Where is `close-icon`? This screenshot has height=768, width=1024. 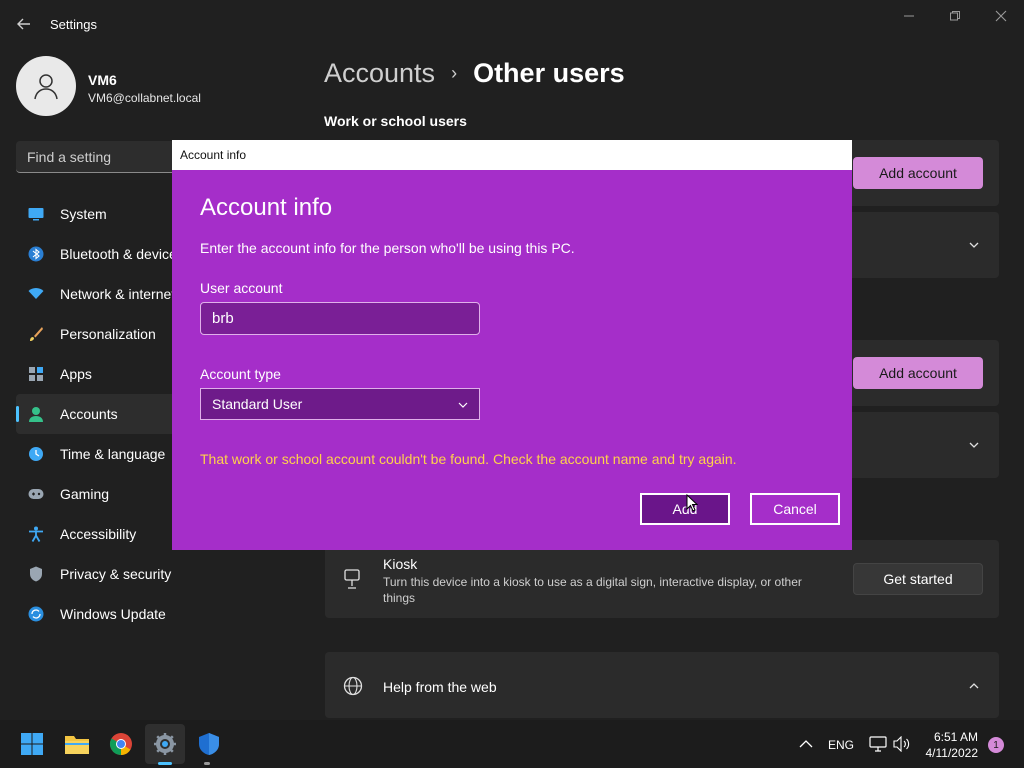
close-icon is located at coordinates (1001, 16).